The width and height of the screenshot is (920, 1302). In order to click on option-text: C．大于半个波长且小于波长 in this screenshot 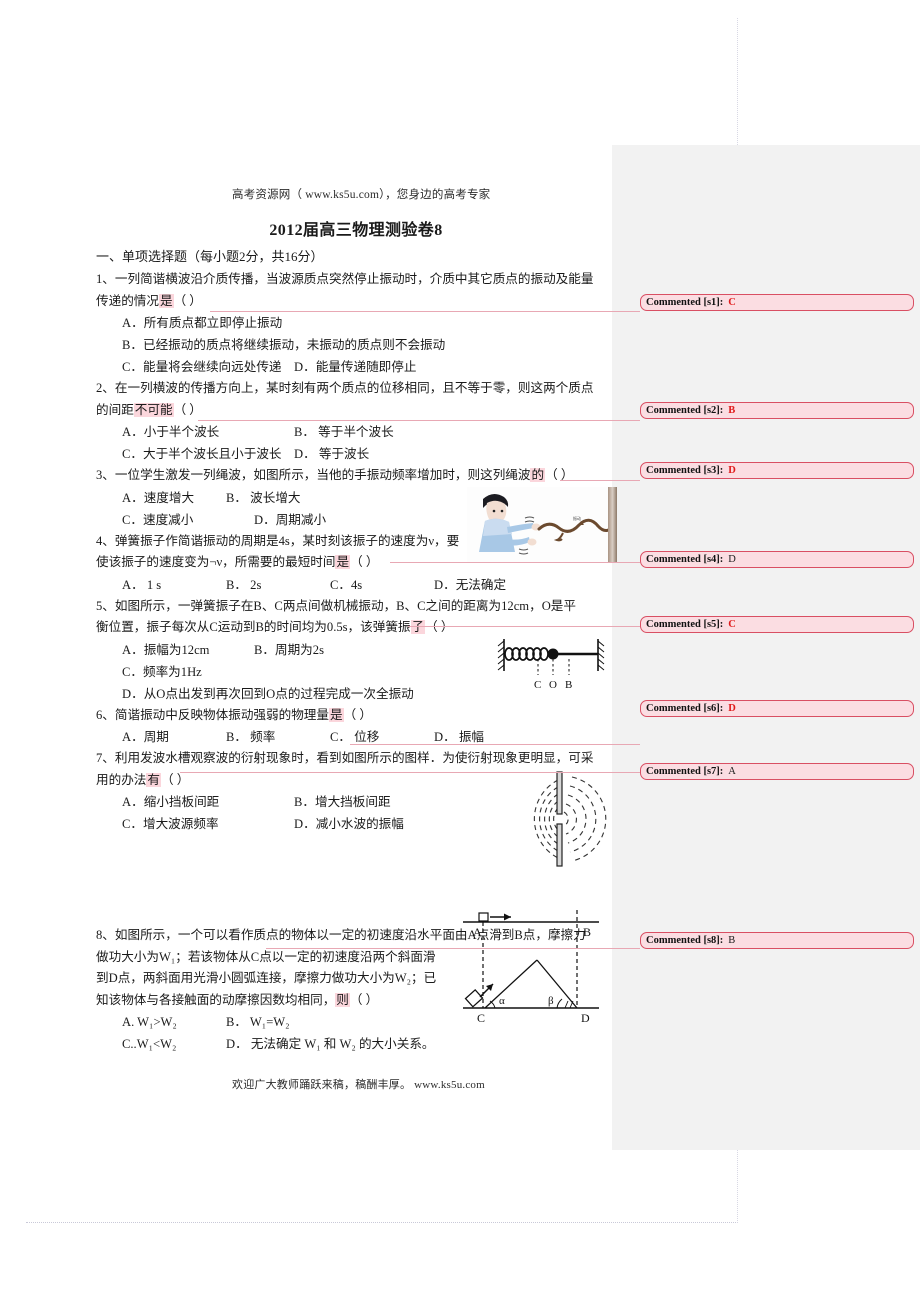, I will do `click(202, 454)`.